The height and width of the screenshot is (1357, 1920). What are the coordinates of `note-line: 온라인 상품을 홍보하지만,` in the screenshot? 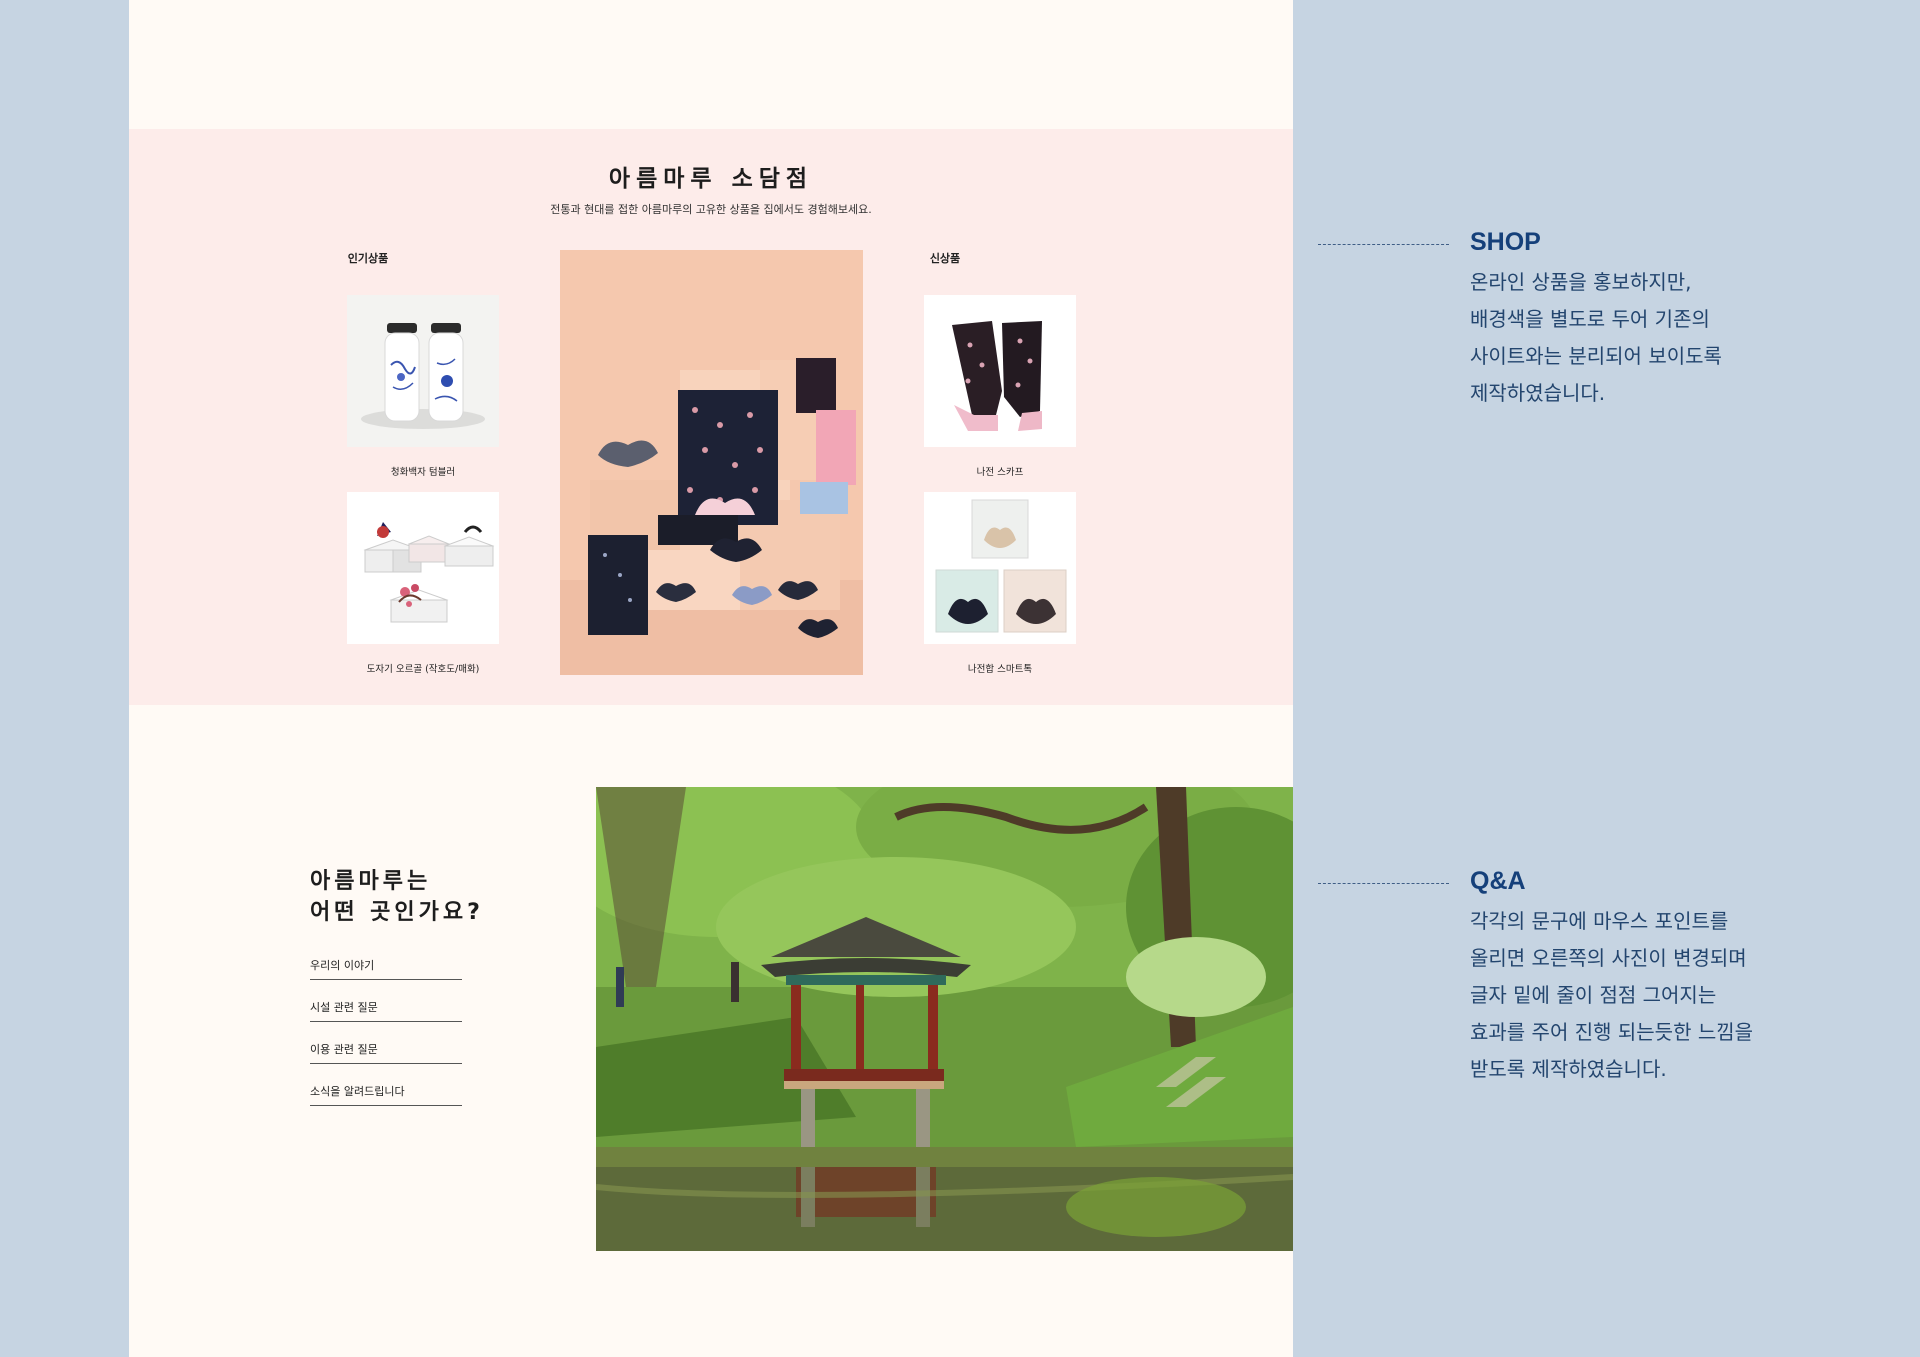 It's located at (1581, 282).